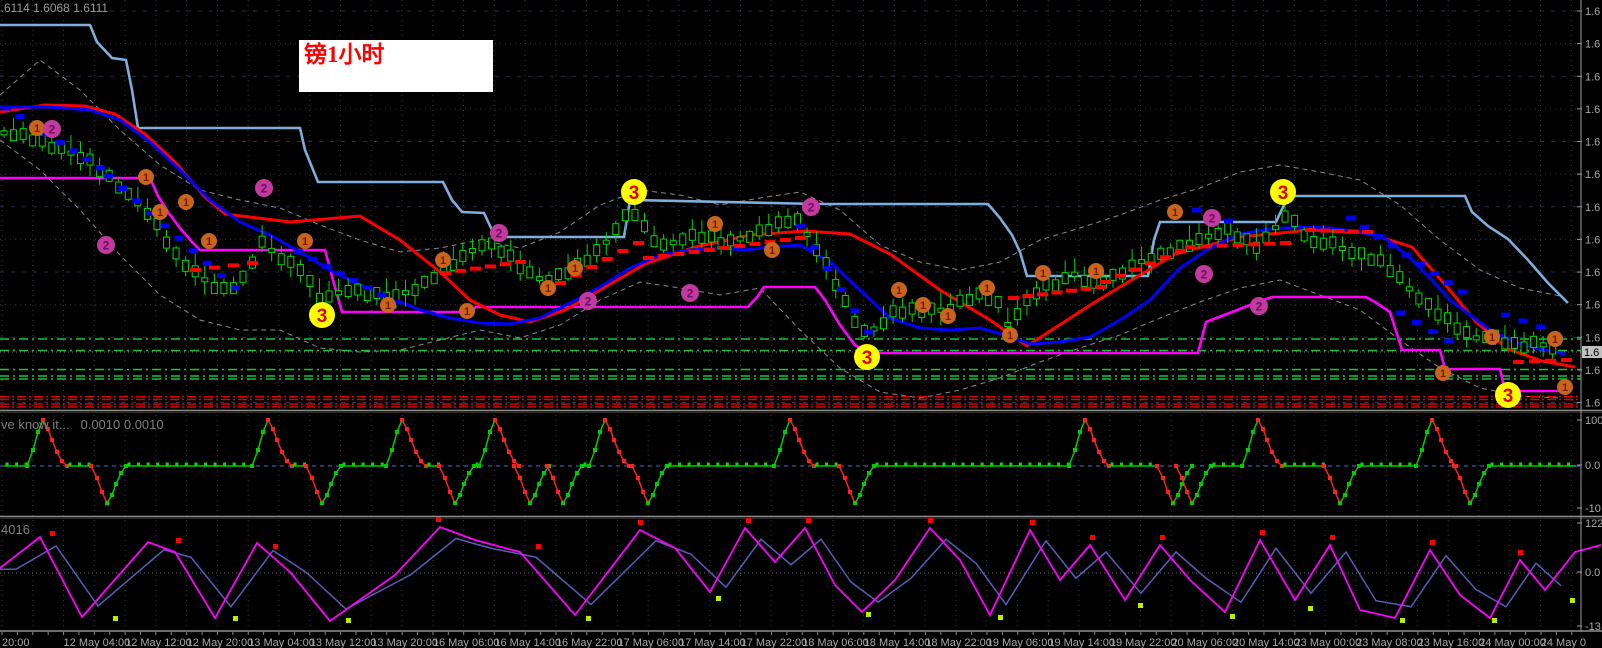 The width and height of the screenshot is (1602, 648). What do you see at coordinates (1389, 642) in the screenshot?
I see `time-label: 23 May 08:00` at bounding box center [1389, 642].